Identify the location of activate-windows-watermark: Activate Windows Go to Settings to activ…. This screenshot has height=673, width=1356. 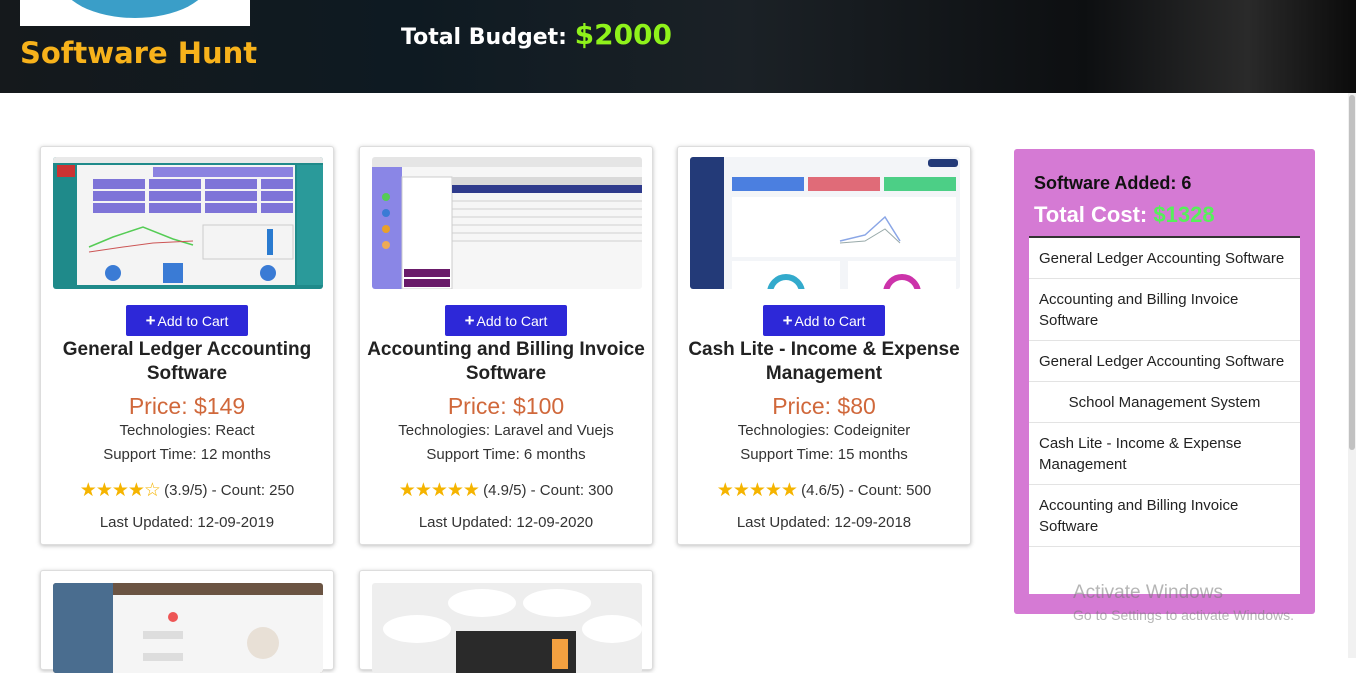
(1183, 602).